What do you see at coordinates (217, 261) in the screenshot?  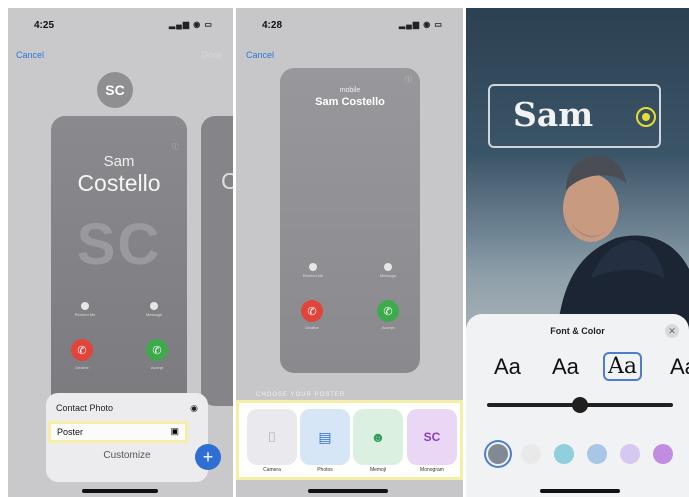 I see `next-poster-card: C` at bounding box center [217, 261].